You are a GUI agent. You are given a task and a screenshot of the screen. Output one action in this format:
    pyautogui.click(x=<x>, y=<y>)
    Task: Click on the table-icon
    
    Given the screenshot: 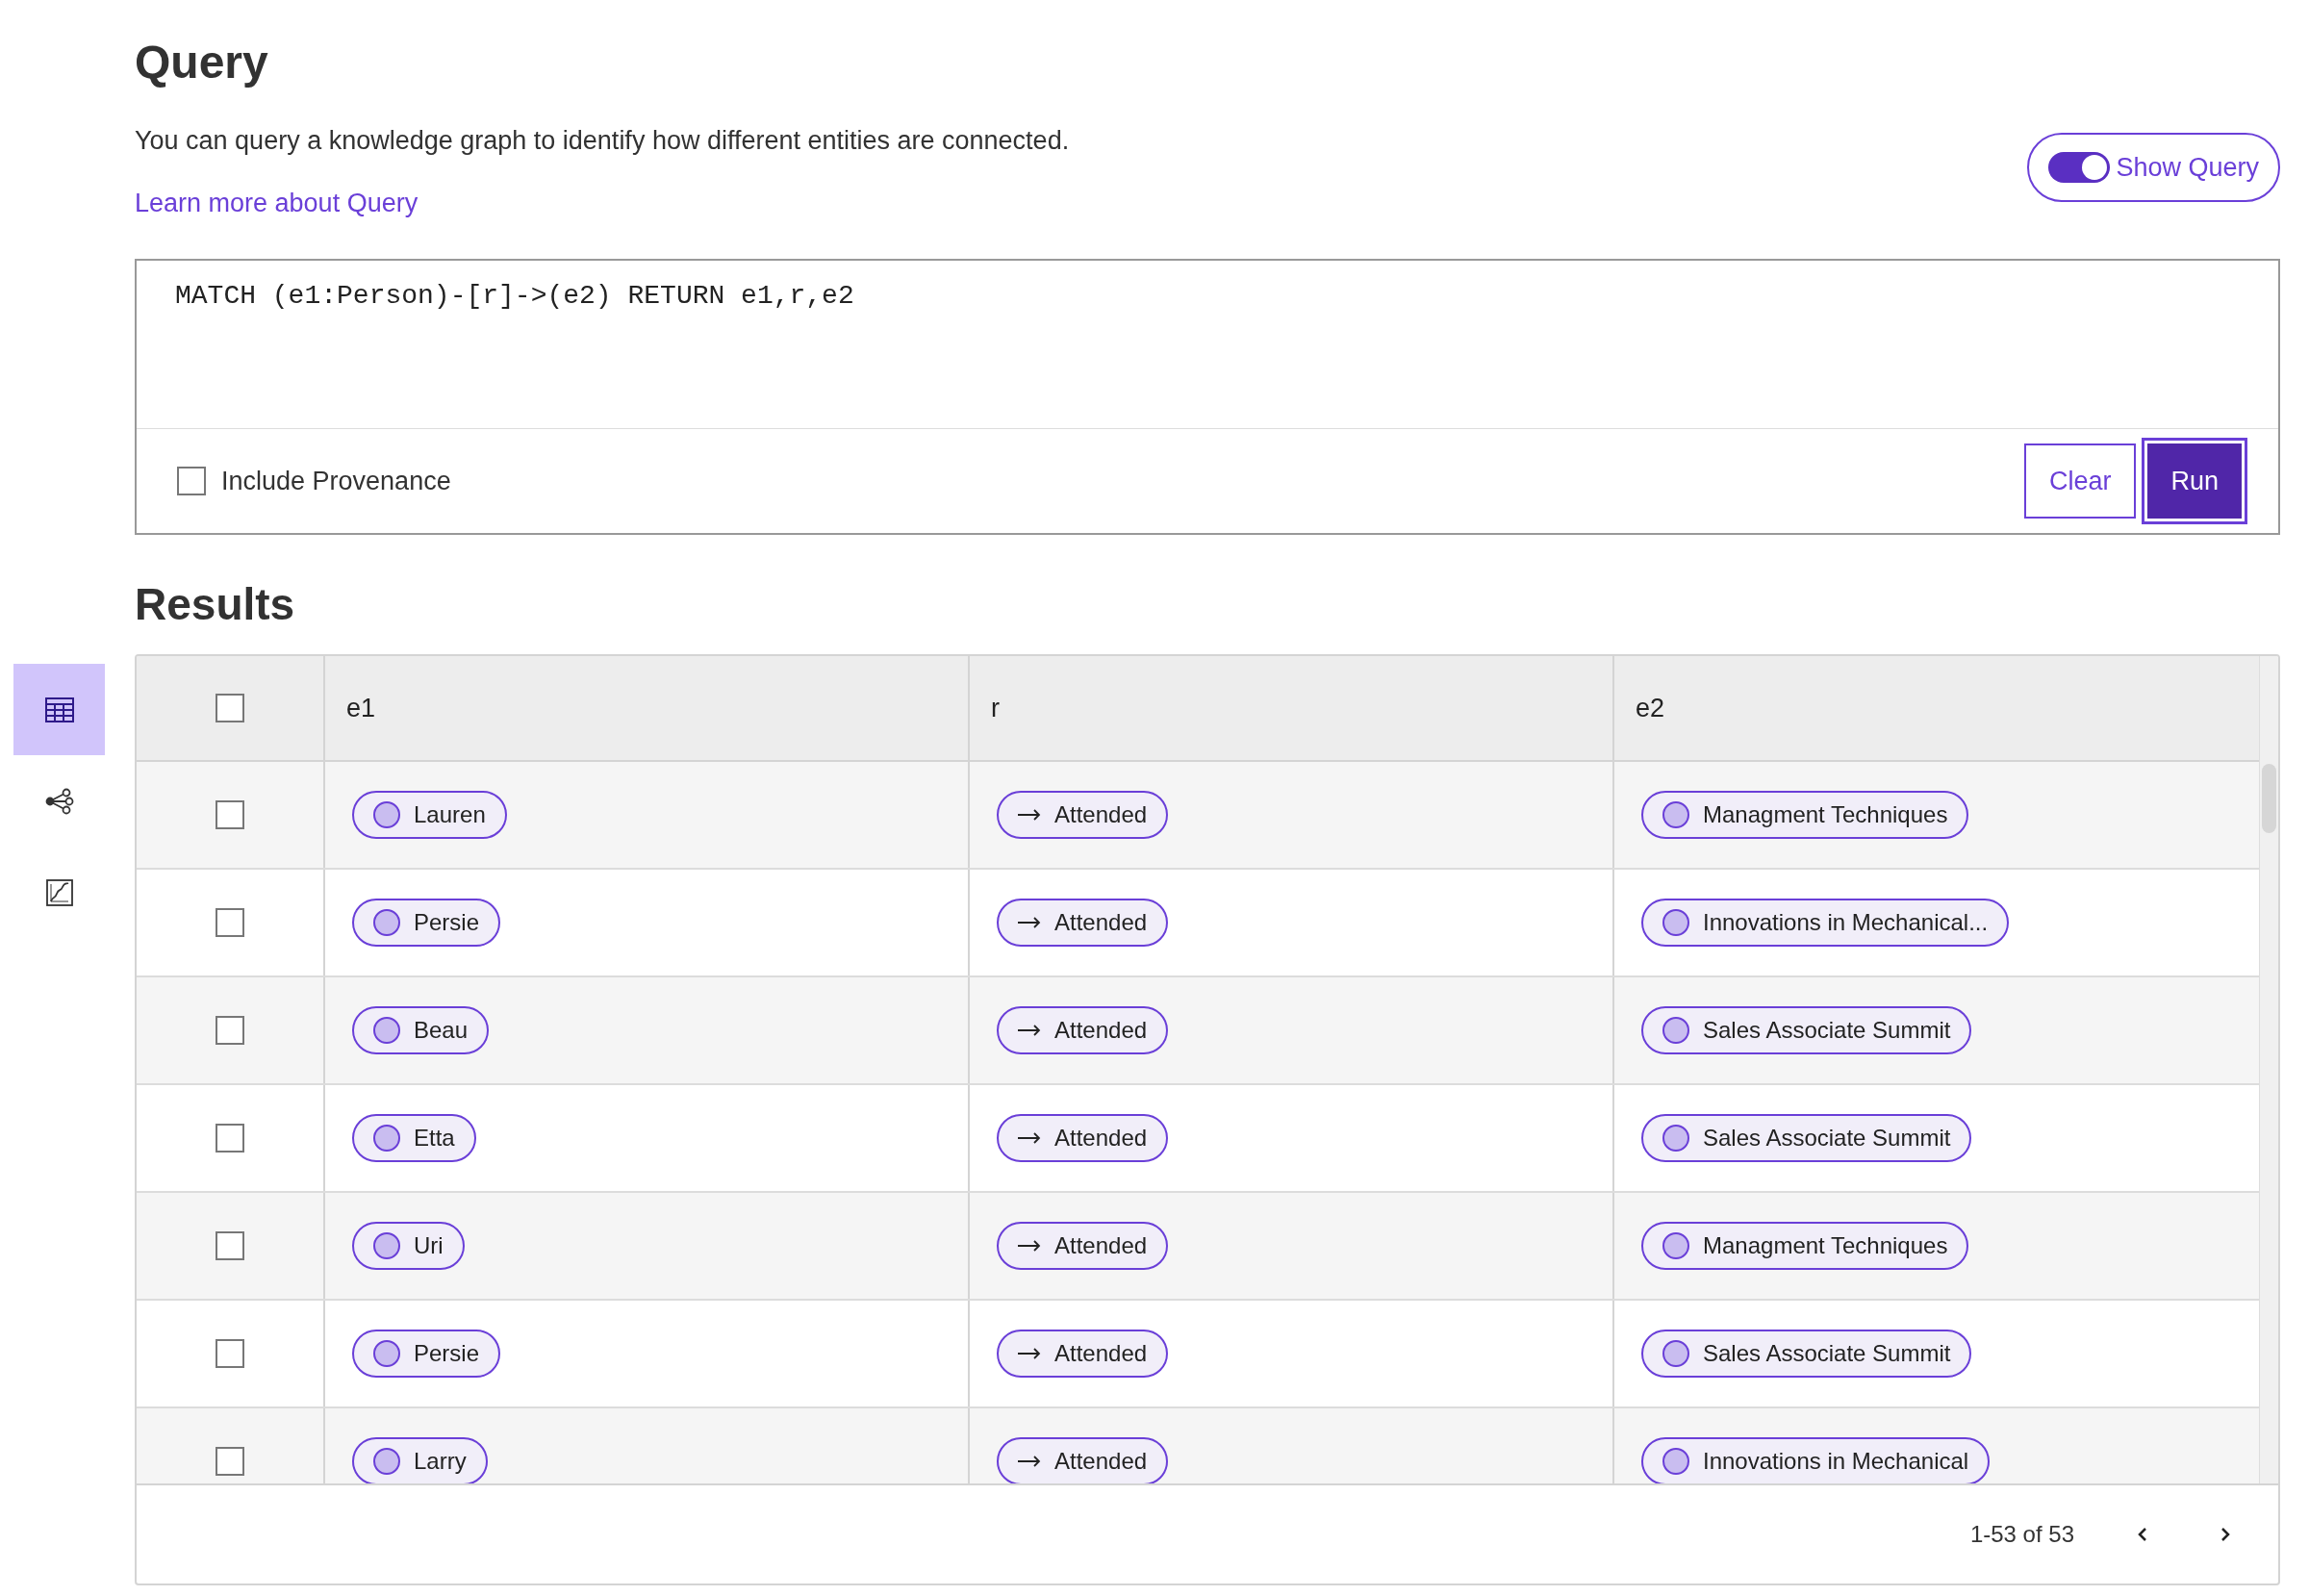 What is the action you would take?
    pyautogui.click(x=59, y=709)
    